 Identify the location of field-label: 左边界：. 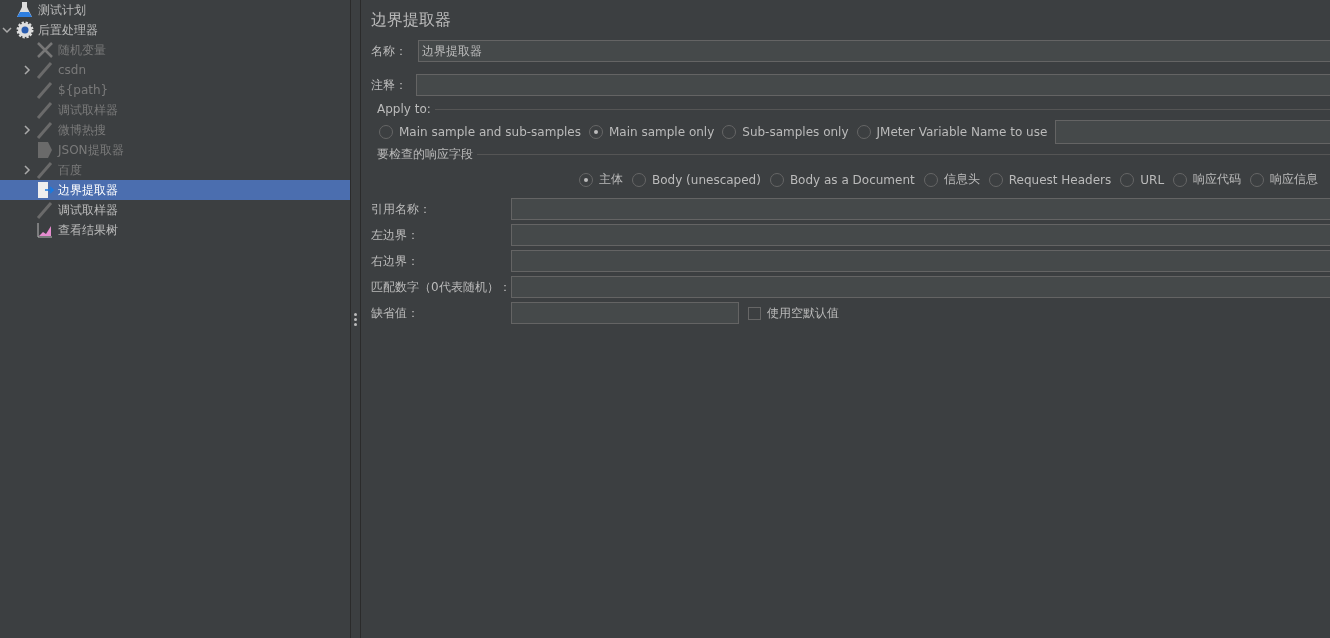
(395, 235).